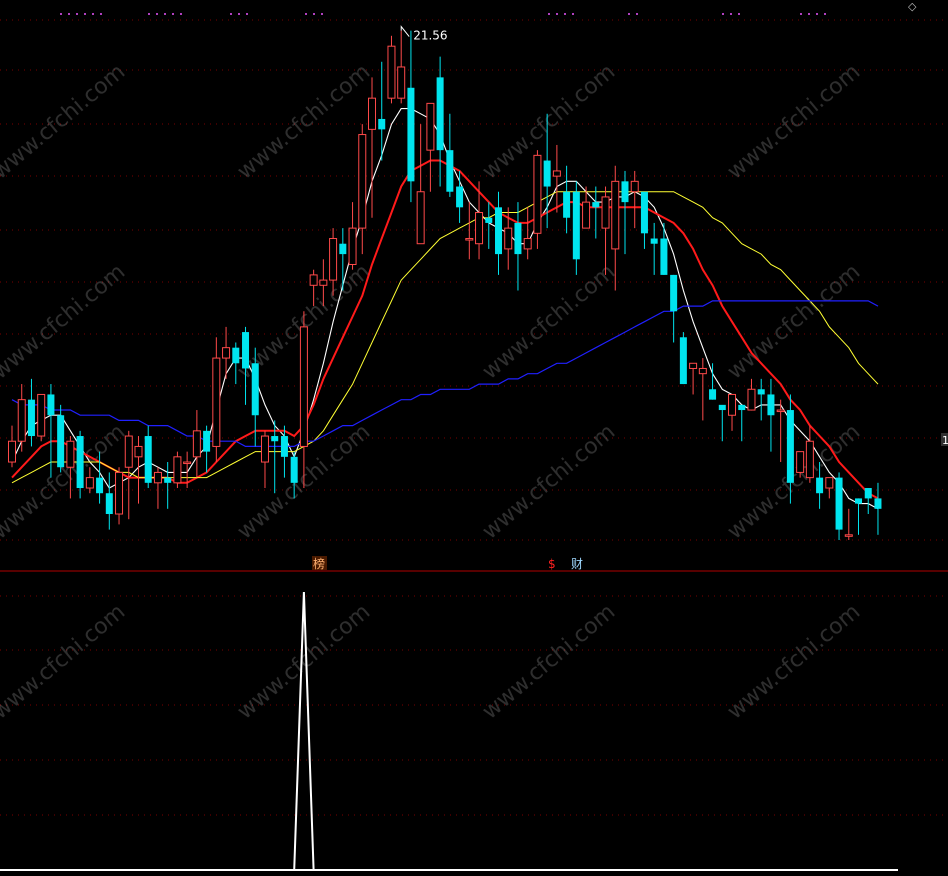 The width and height of the screenshot is (948, 876). What do you see at coordinates (552, 564) in the screenshot?
I see `dollar-marker: $` at bounding box center [552, 564].